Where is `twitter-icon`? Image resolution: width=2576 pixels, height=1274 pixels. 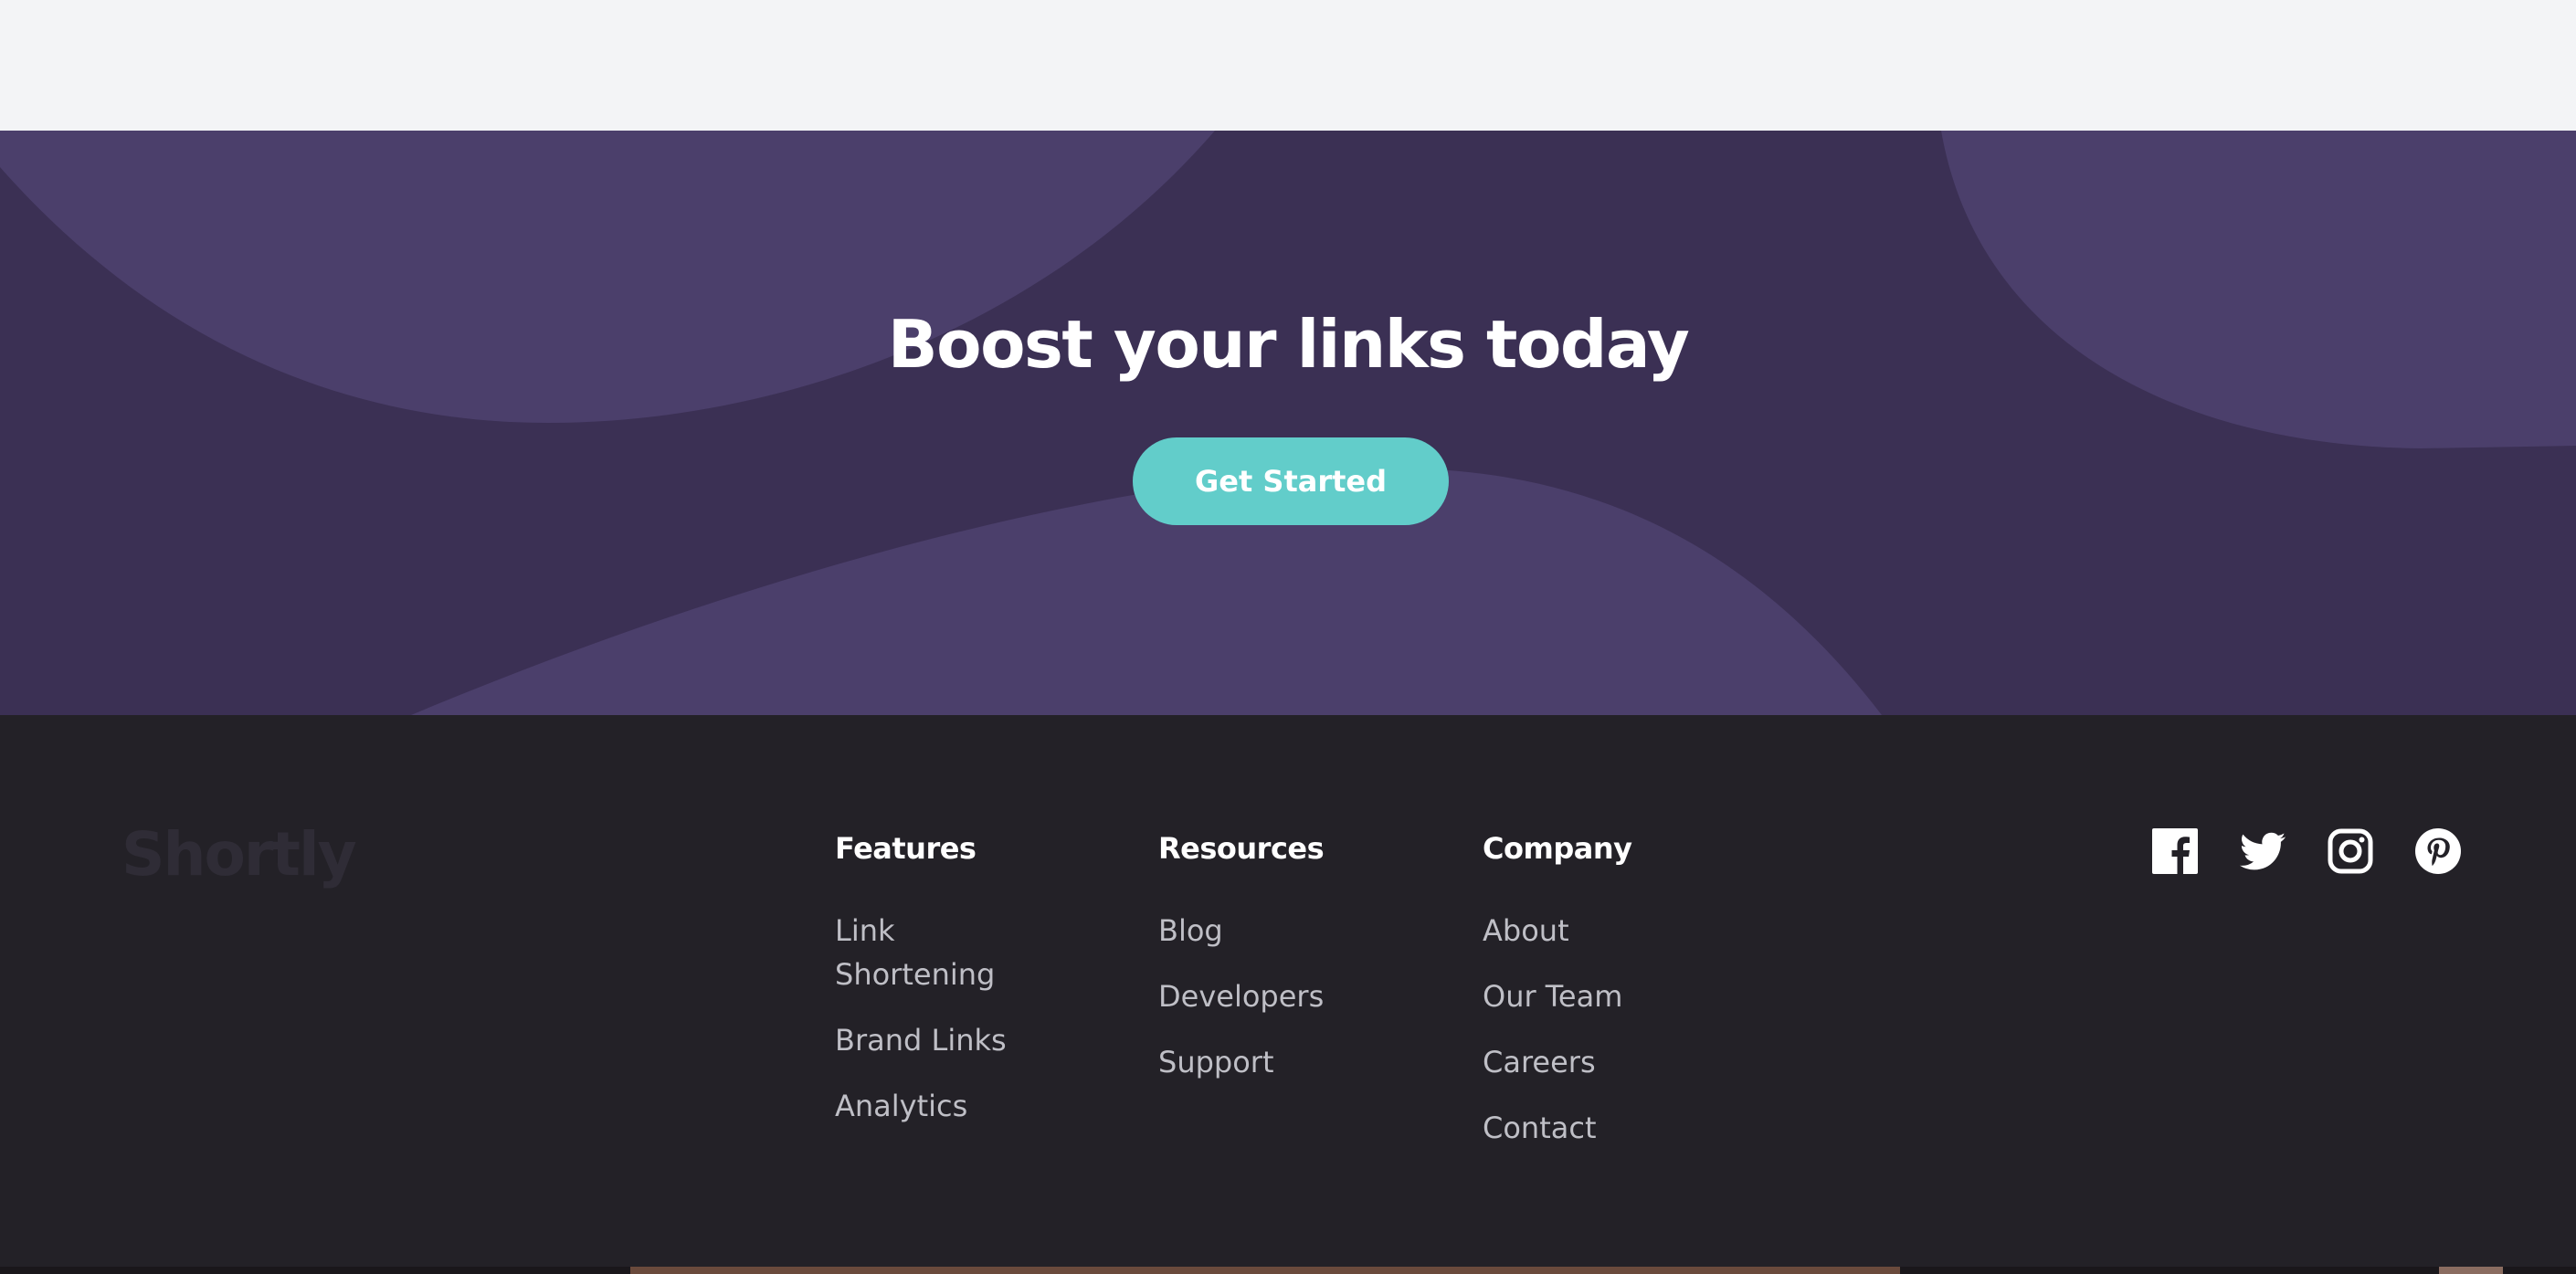 twitter-icon is located at coordinates (2263, 851).